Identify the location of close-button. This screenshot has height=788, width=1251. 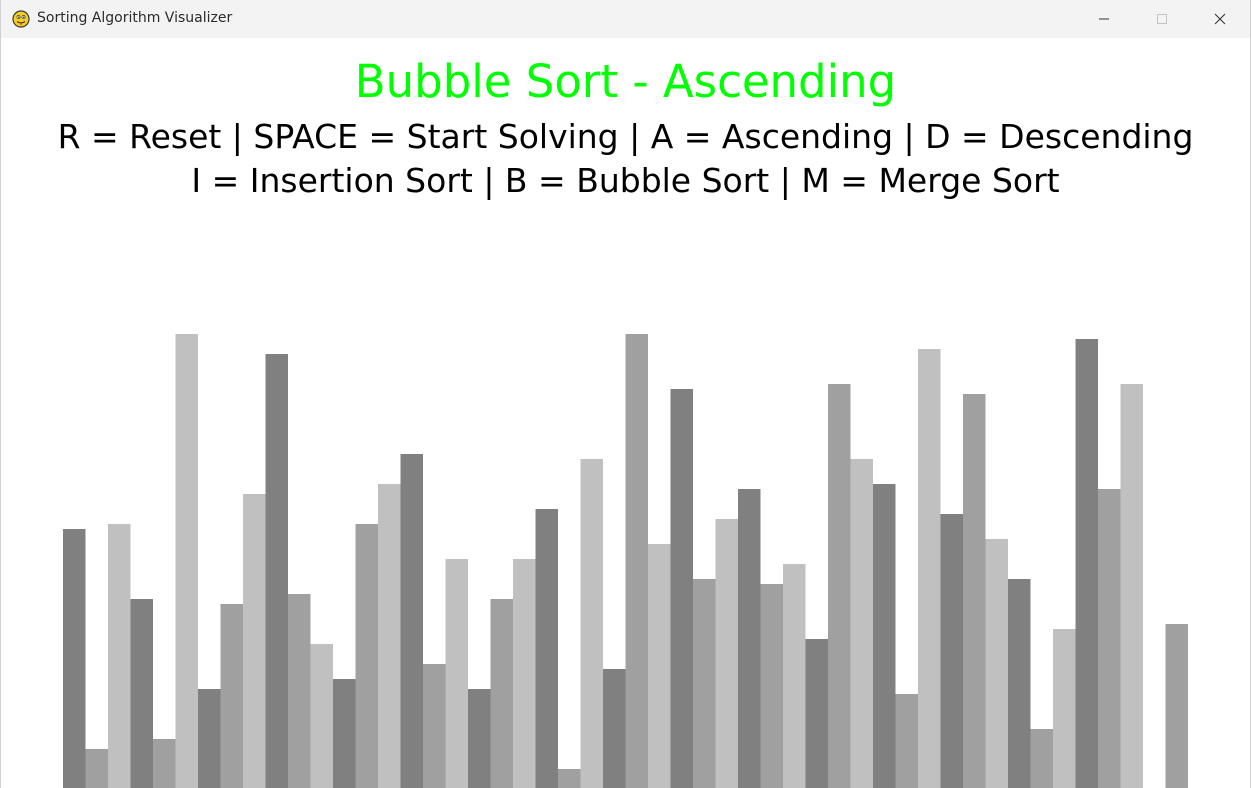
(1220, 19).